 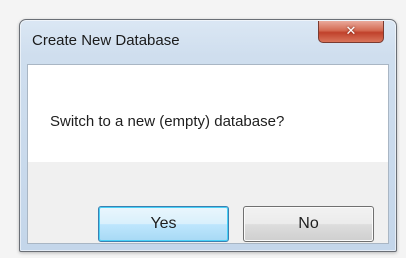 I want to click on dialog-title: Create New Database, so click(x=106, y=40).